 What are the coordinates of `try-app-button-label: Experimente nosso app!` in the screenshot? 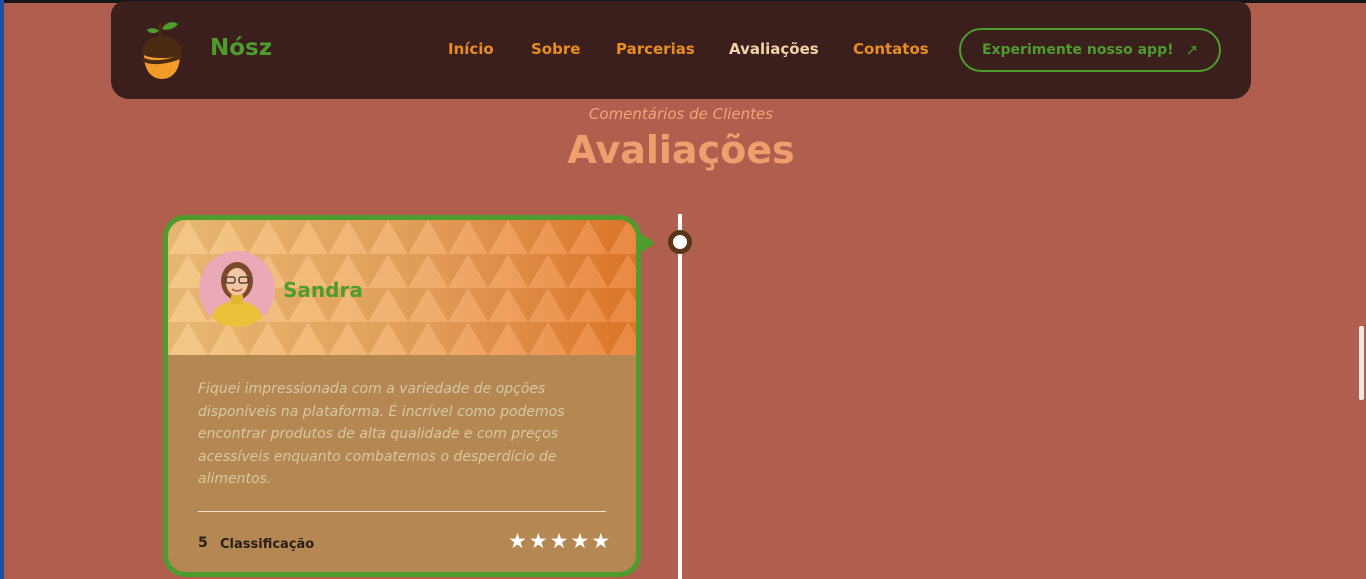 It's located at (1077, 50).